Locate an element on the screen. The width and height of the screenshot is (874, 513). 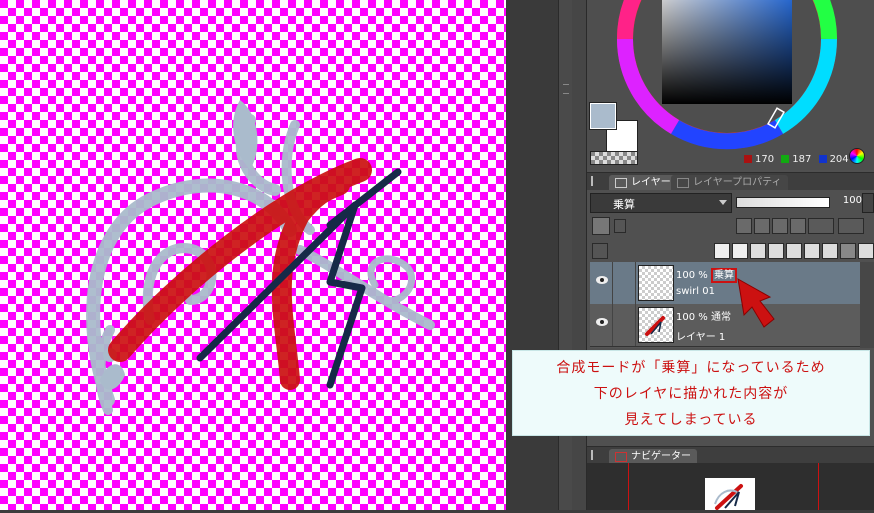
navigator-frame-left is located at coordinates (628, 486).